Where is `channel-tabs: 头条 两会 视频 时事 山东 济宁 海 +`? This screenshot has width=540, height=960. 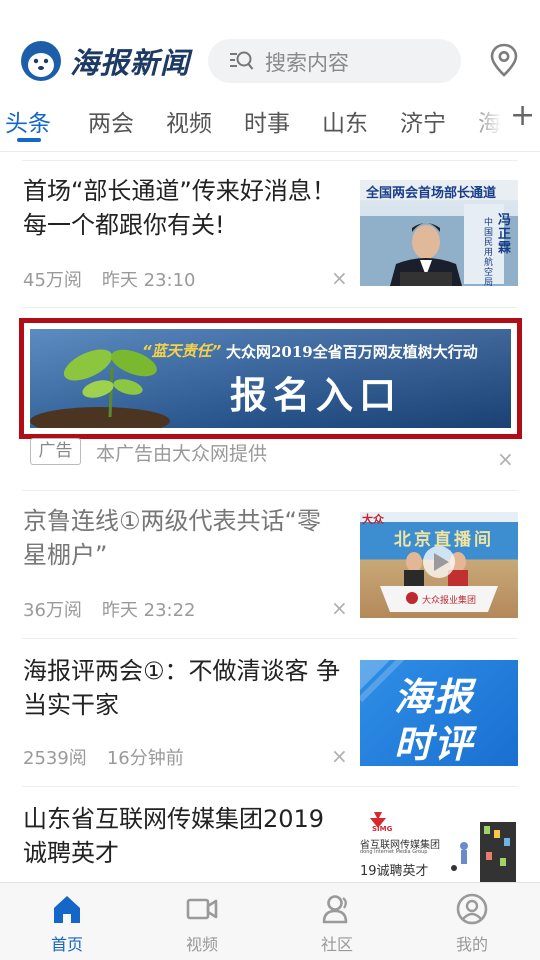
channel-tabs: 头条 两会 视频 时事 山东 济宁 海 + is located at coordinates (270, 122).